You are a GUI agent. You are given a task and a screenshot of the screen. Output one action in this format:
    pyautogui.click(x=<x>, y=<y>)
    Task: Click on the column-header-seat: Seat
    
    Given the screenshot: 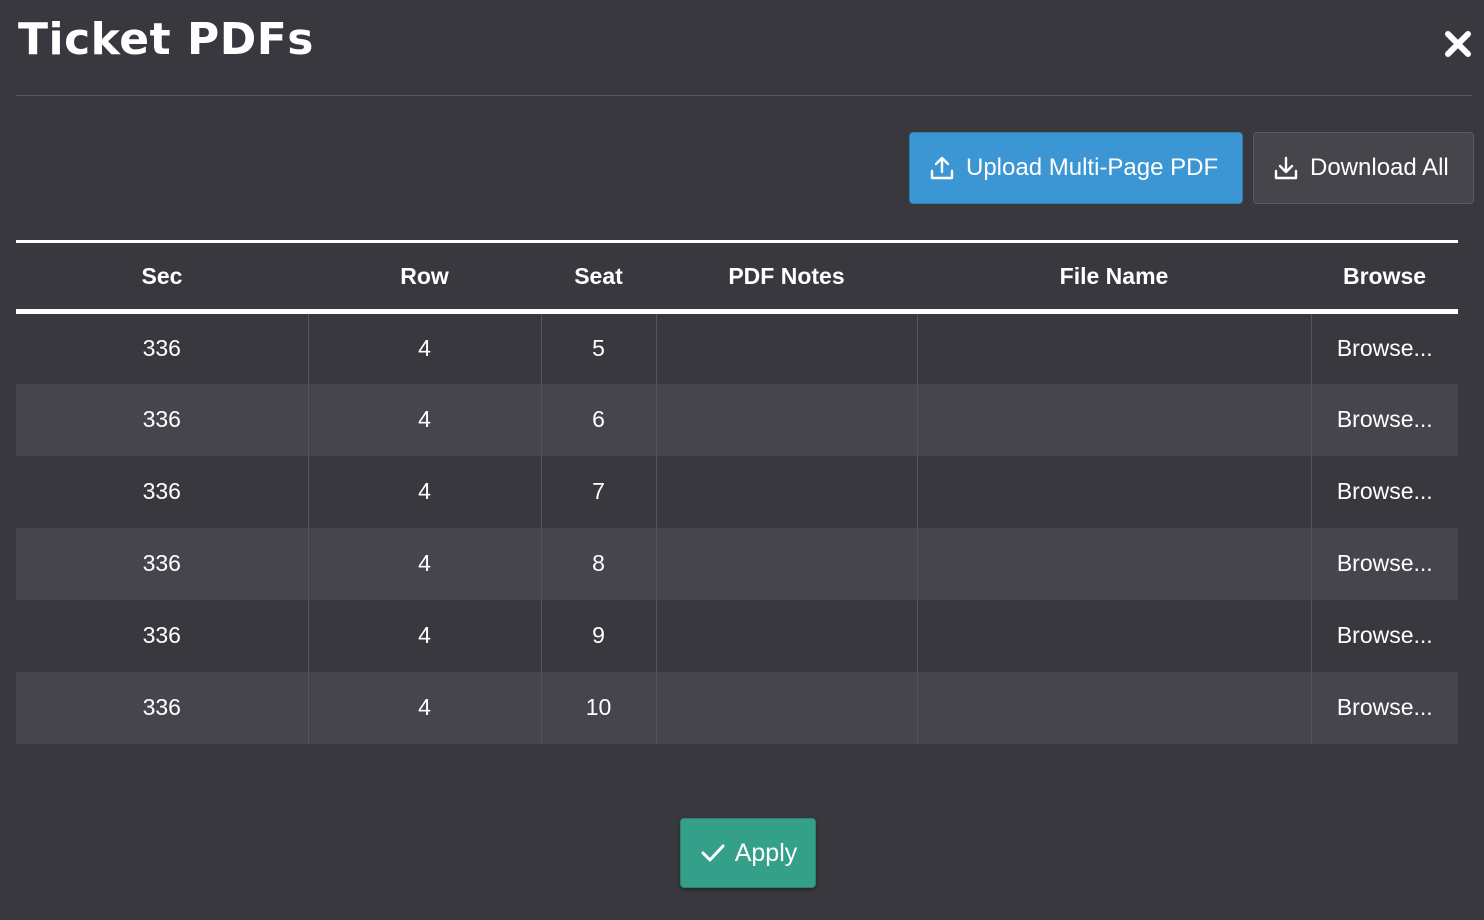 What is the action you would take?
    pyautogui.click(x=598, y=277)
    